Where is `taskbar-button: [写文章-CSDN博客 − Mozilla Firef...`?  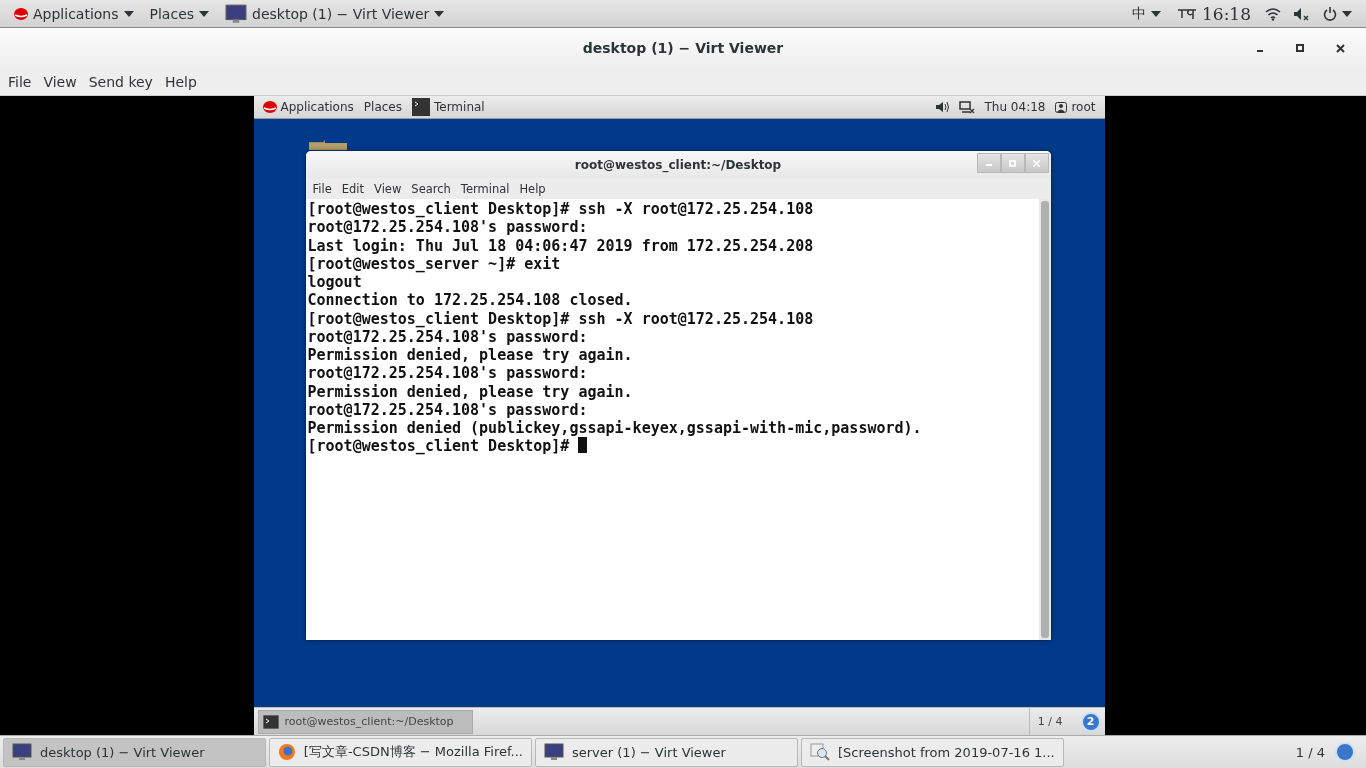
taskbar-button: [写文章-CSDN博客 − Mozilla Firef... is located at coordinates (400, 752).